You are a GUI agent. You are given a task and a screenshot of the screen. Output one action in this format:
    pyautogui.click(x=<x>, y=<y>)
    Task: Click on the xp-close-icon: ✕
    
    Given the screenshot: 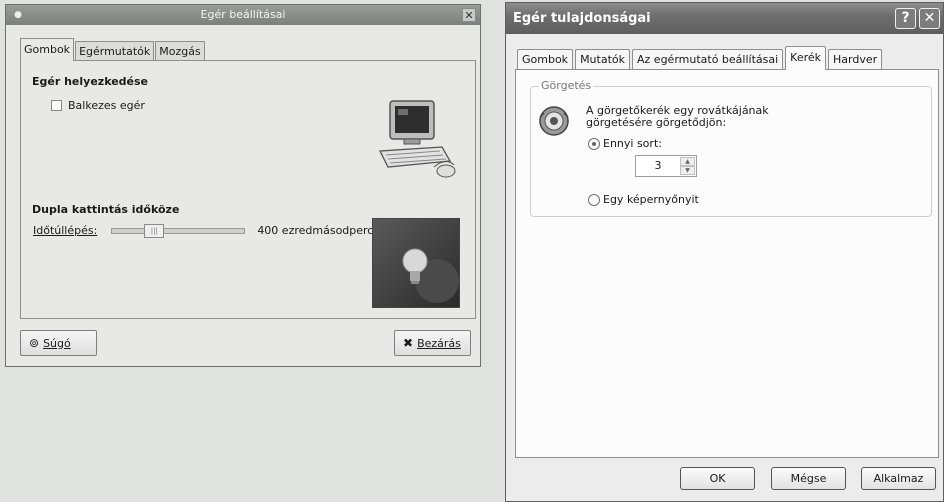 What is the action you would take?
    pyautogui.click(x=929, y=18)
    